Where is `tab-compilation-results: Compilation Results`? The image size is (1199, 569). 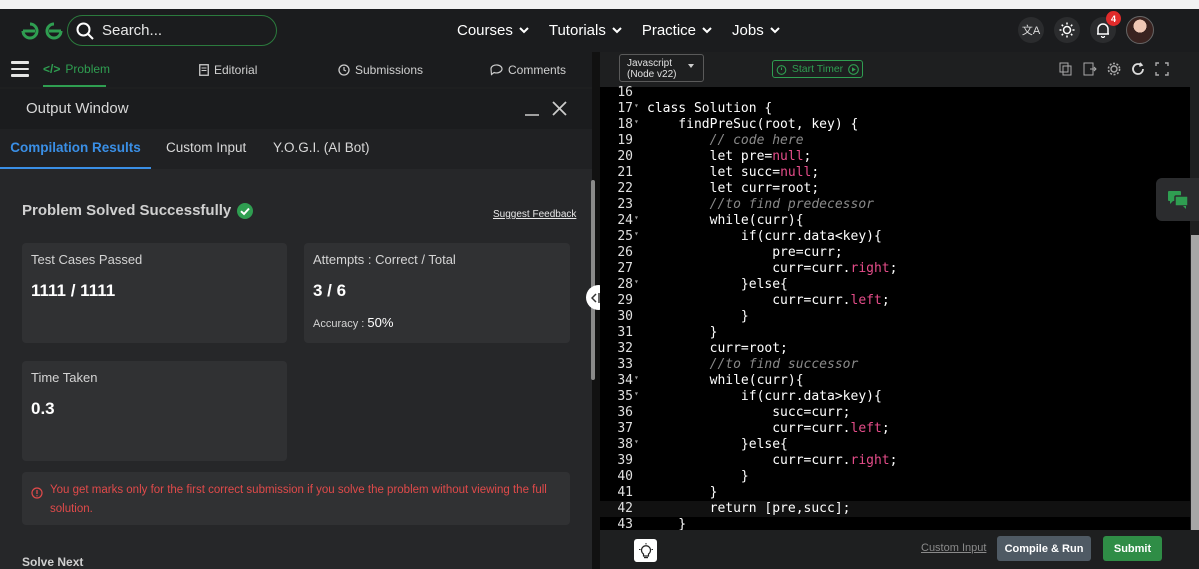 tab-compilation-results: Compilation Results is located at coordinates (75, 149).